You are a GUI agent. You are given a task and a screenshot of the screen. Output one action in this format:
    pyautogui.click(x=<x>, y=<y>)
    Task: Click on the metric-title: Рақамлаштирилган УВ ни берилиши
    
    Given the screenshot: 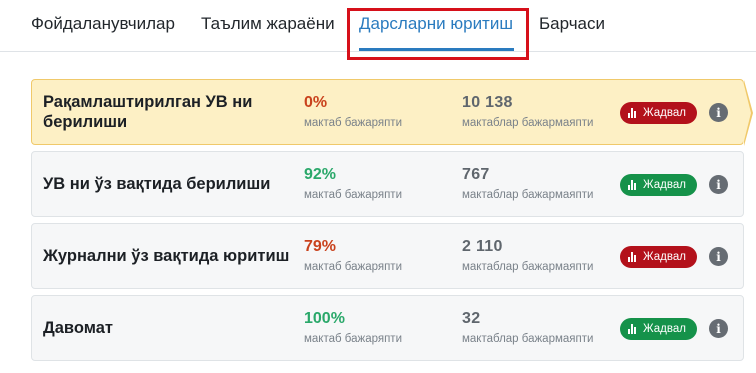 What is the action you would take?
    pyautogui.click(x=148, y=112)
    